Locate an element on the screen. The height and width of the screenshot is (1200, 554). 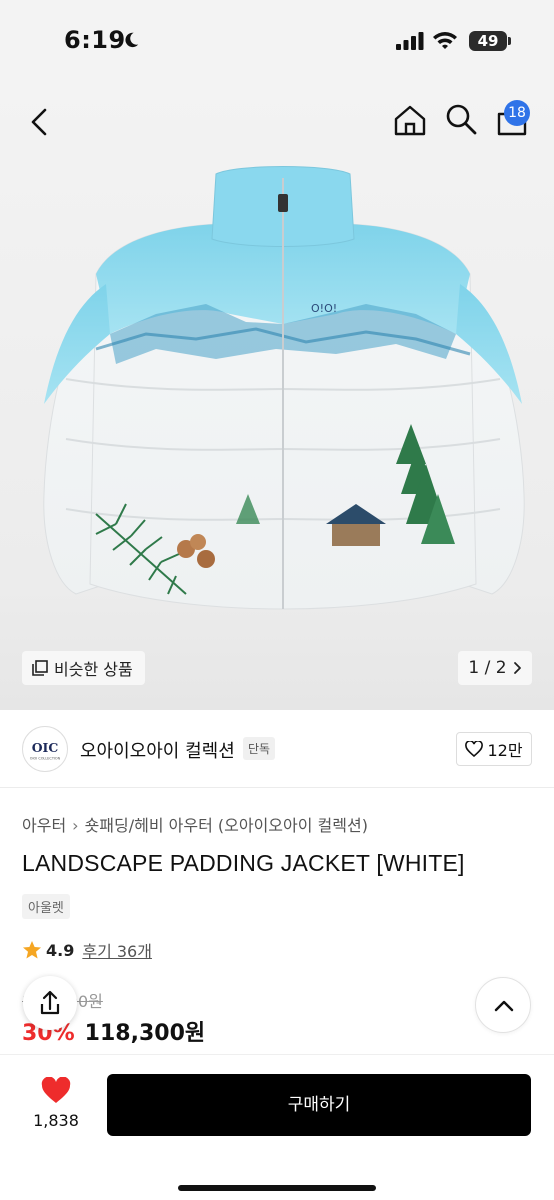
star-icon is located at coordinates (32, 950).